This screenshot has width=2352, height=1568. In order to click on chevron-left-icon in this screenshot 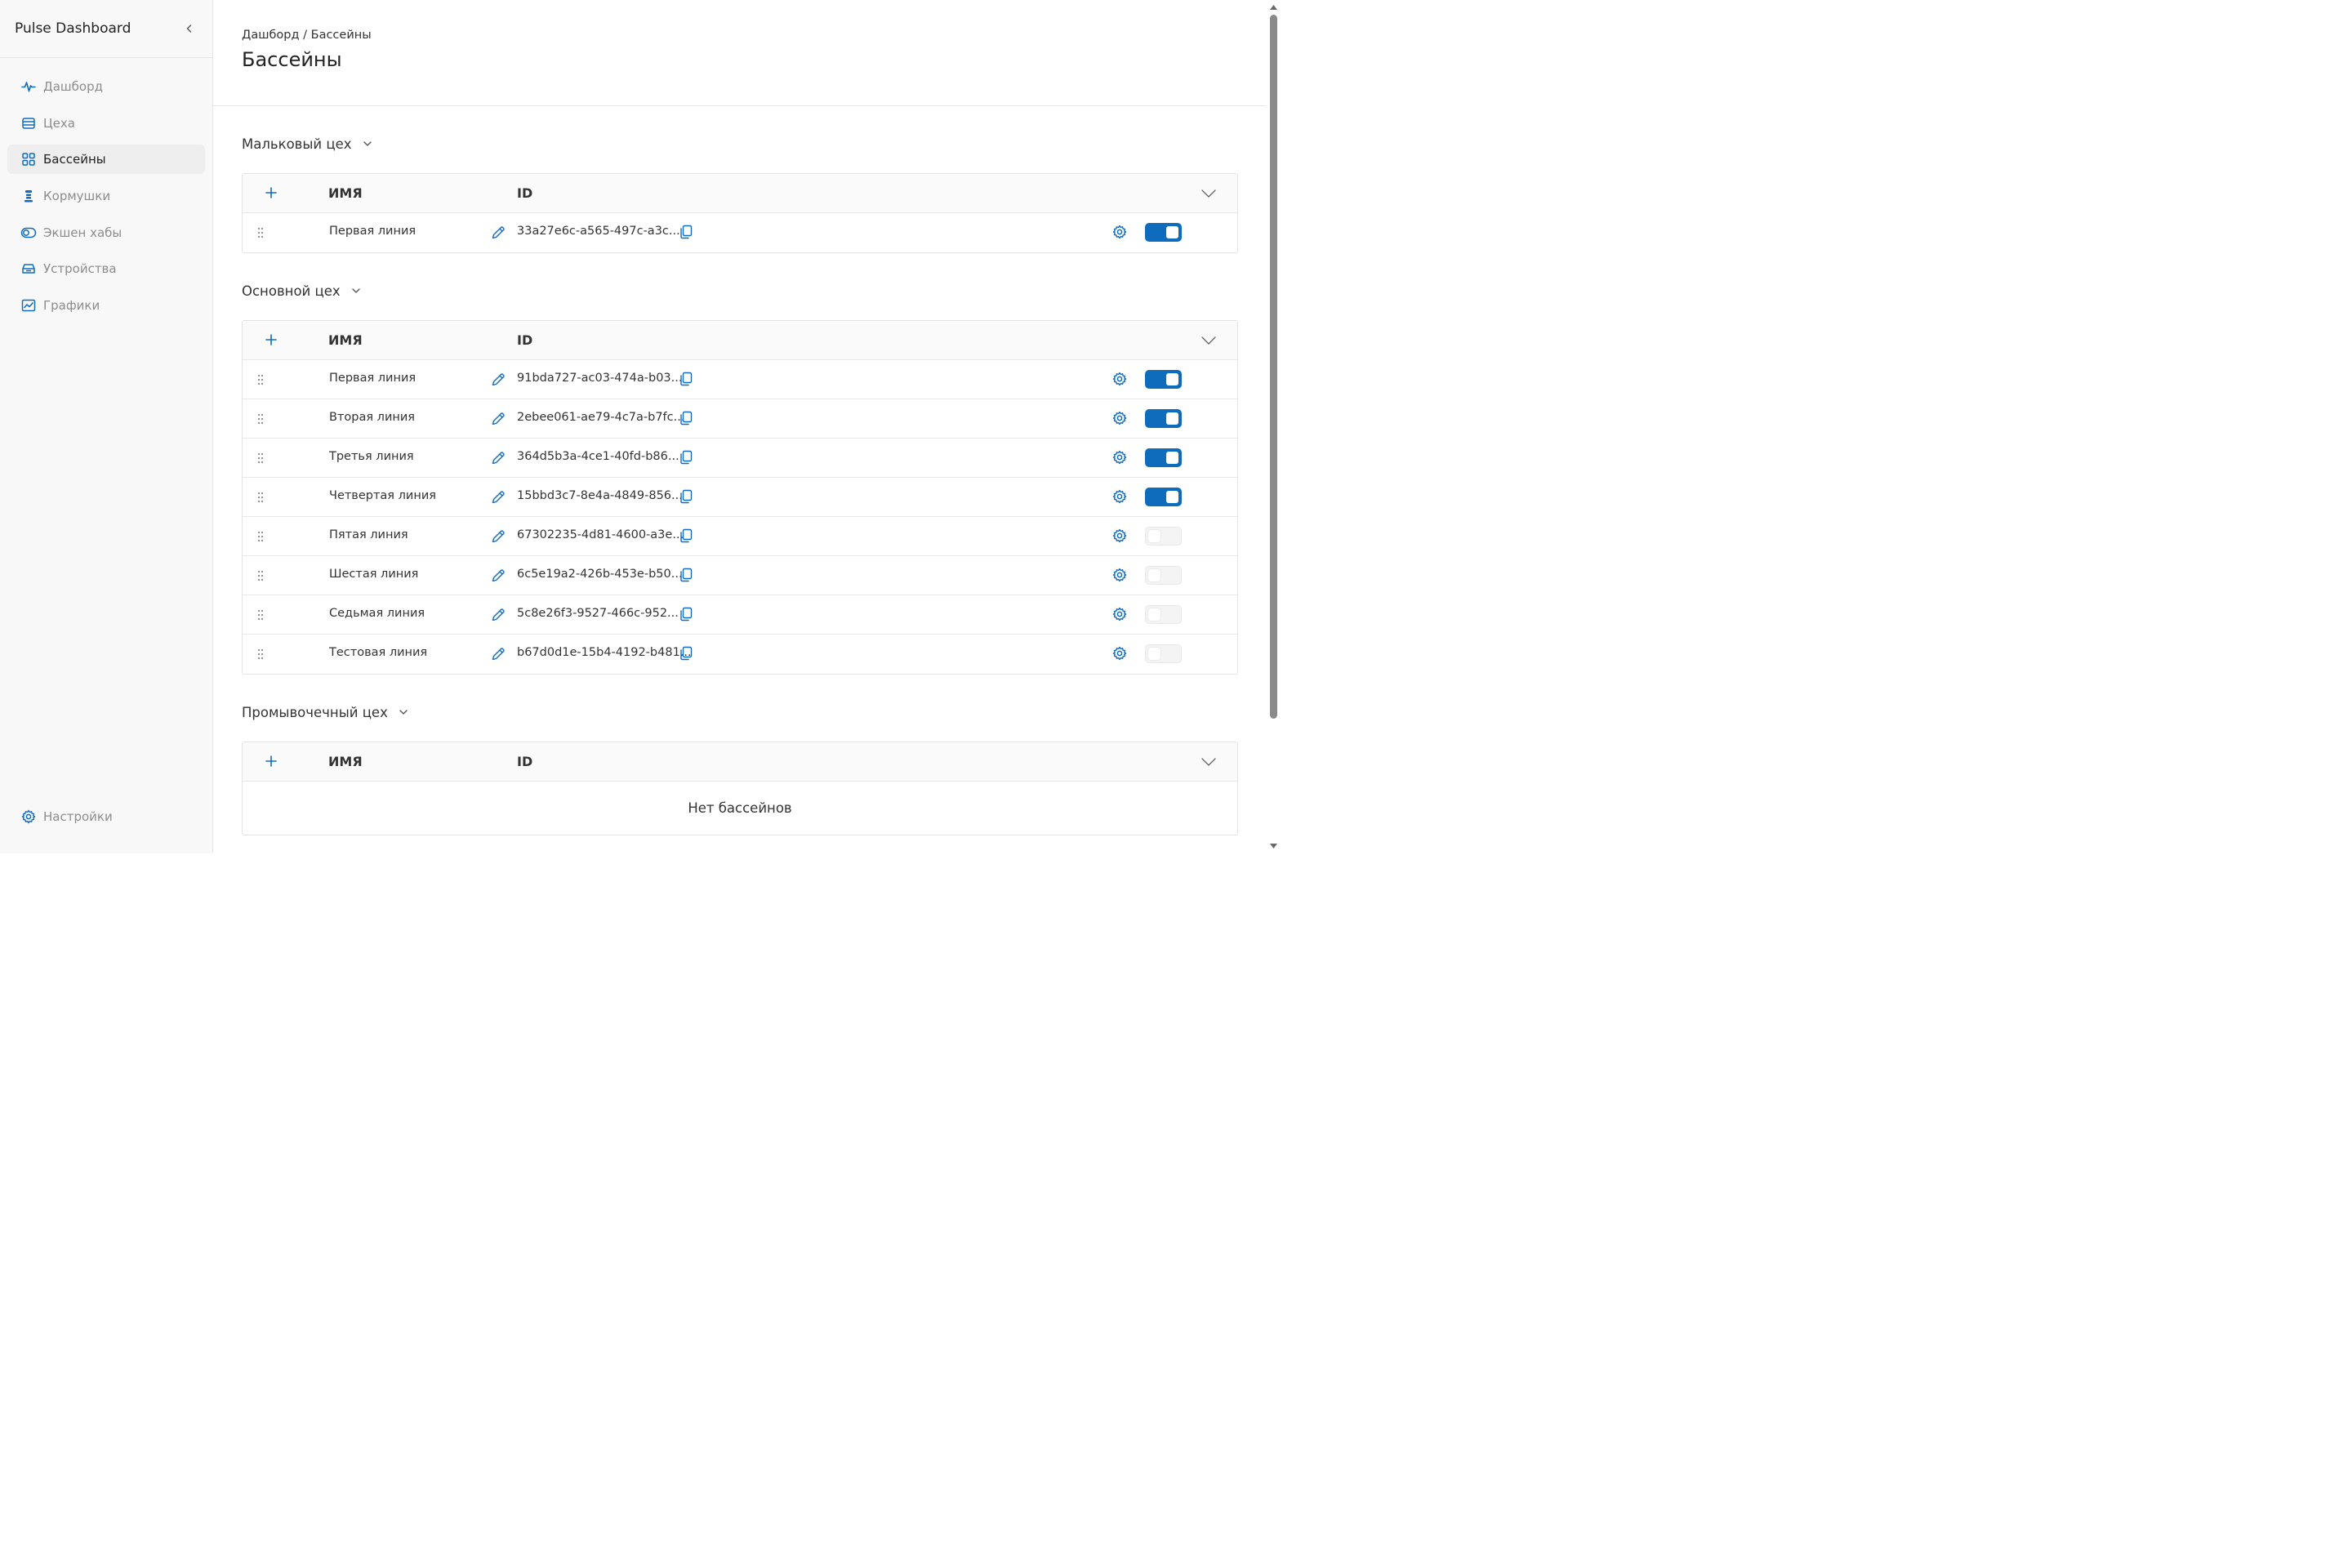, I will do `click(189, 28)`.